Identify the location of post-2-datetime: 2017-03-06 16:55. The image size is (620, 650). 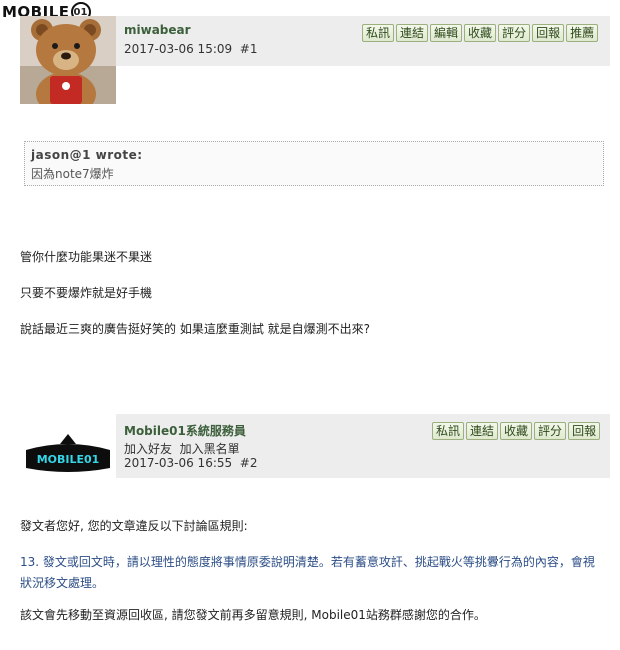
(178, 463).